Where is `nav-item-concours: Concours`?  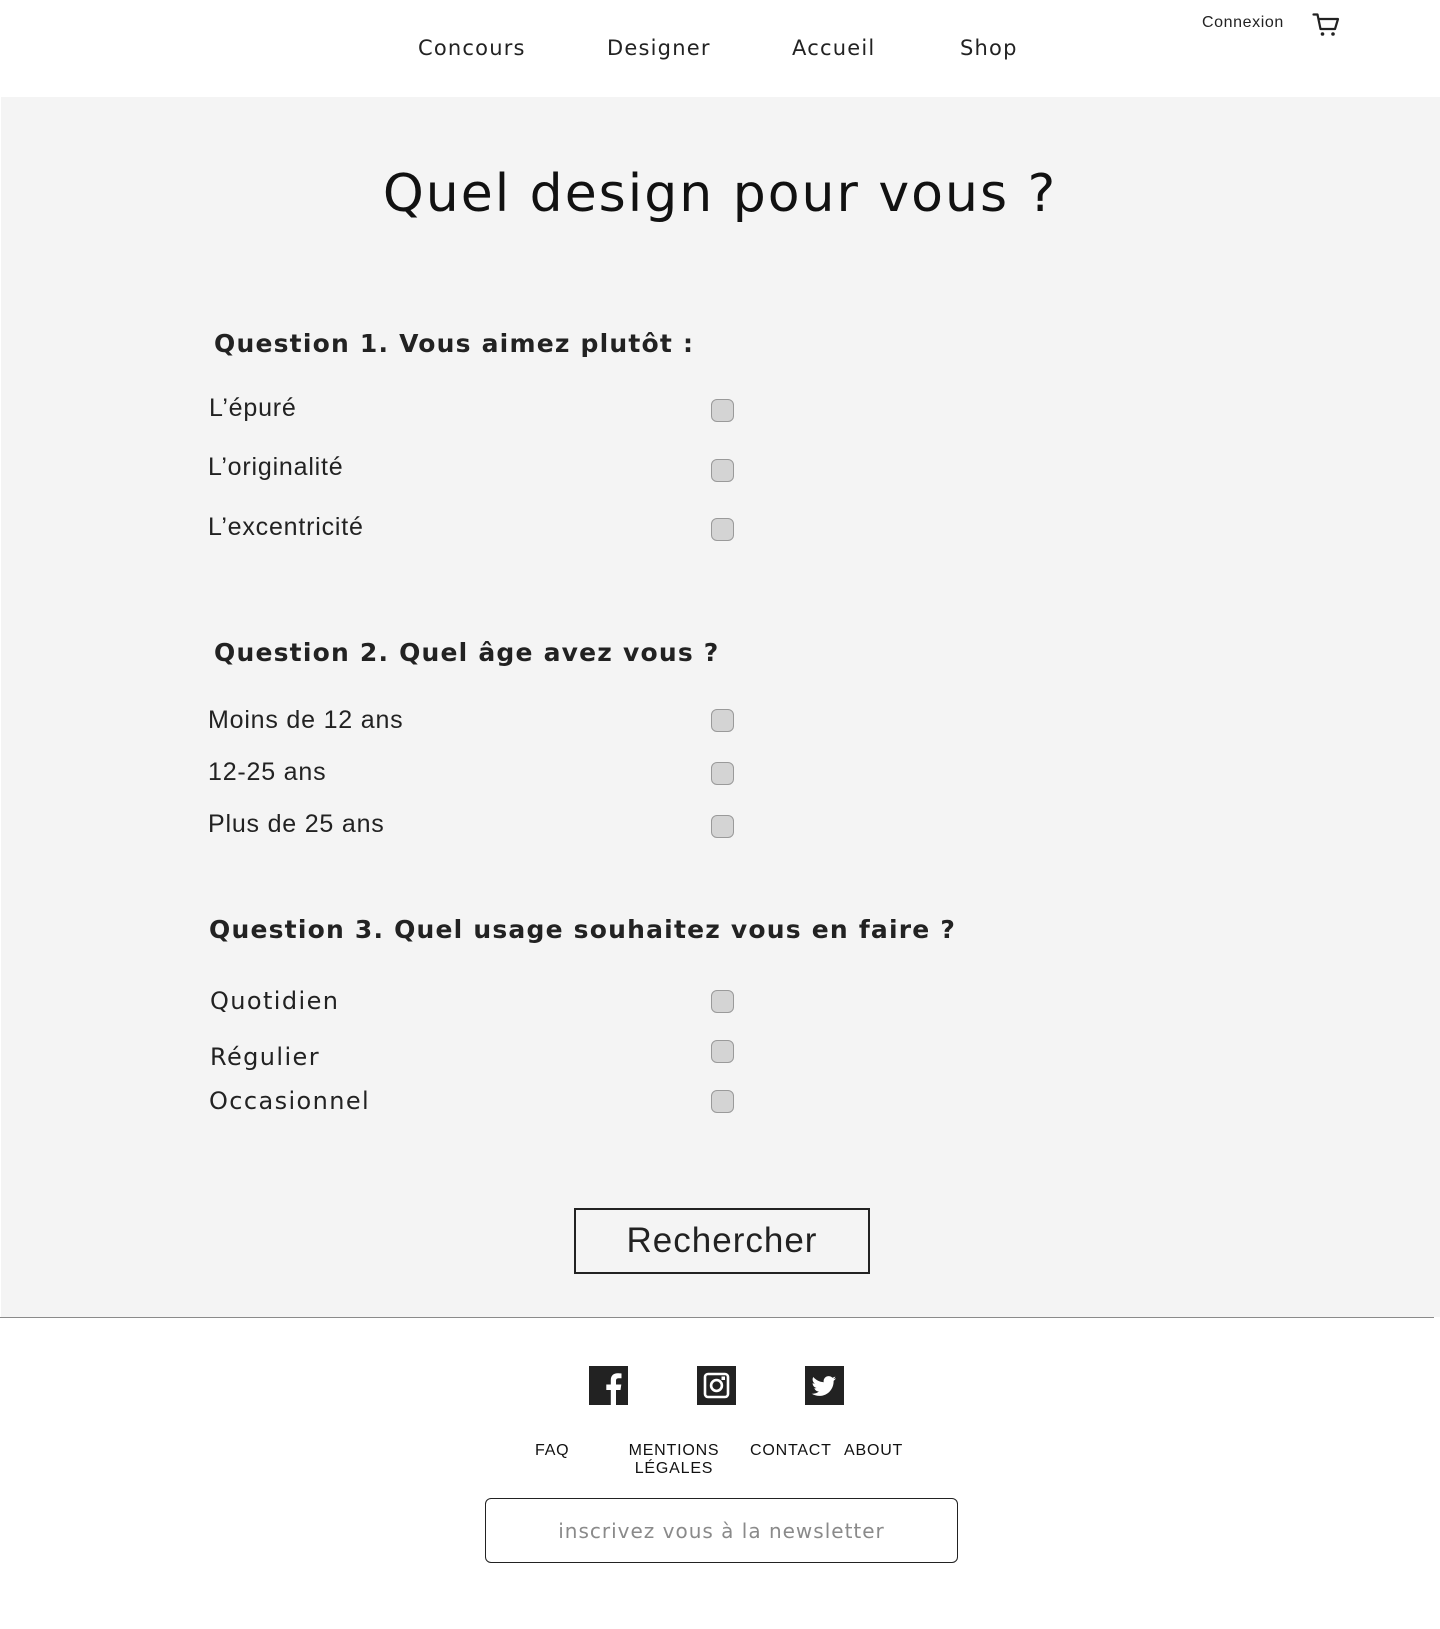
nav-item-concours: Concours is located at coordinates (472, 48).